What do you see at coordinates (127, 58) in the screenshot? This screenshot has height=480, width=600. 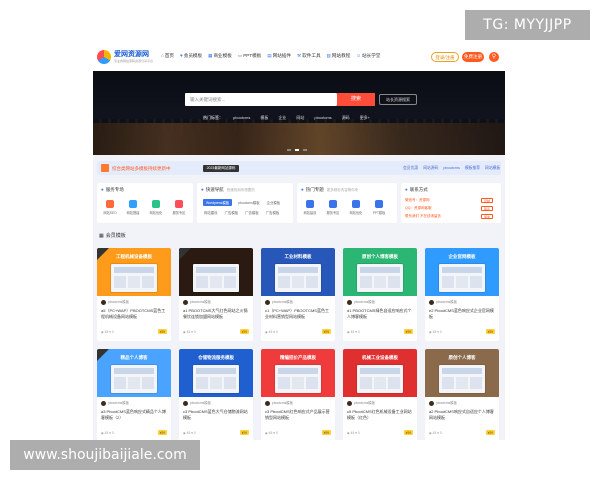 I see `site-logo: 爱网资源网 专业的网站源码资源分享平台` at bounding box center [127, 58].